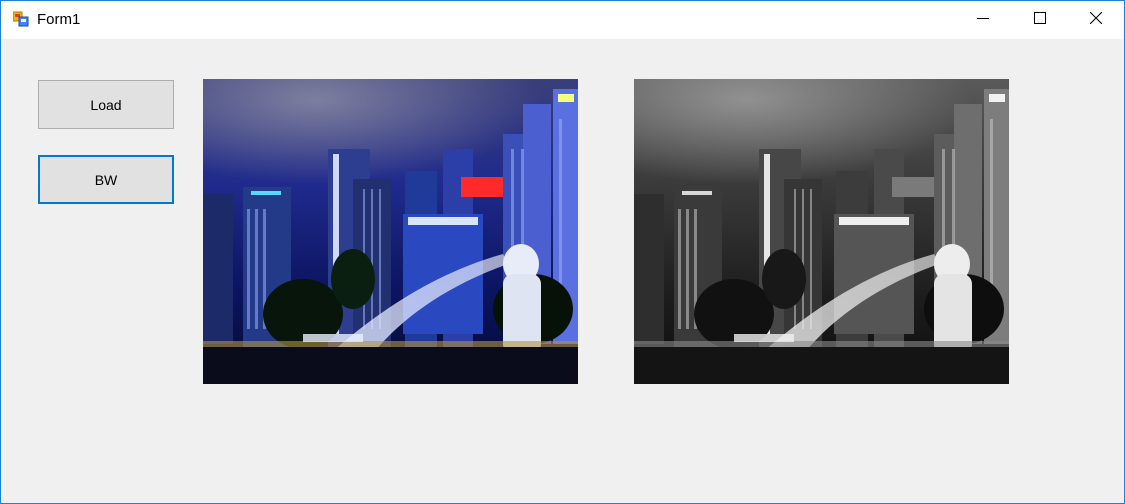  I want to click on close-button, so click(1095, 20).